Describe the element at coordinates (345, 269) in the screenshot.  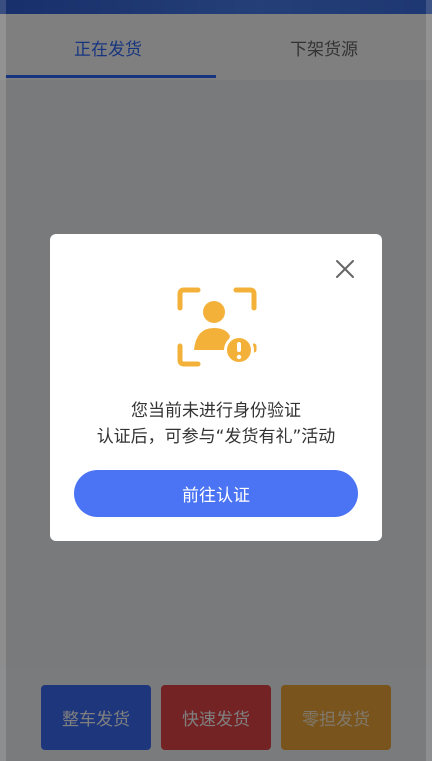
I see `close-icon` at that location.